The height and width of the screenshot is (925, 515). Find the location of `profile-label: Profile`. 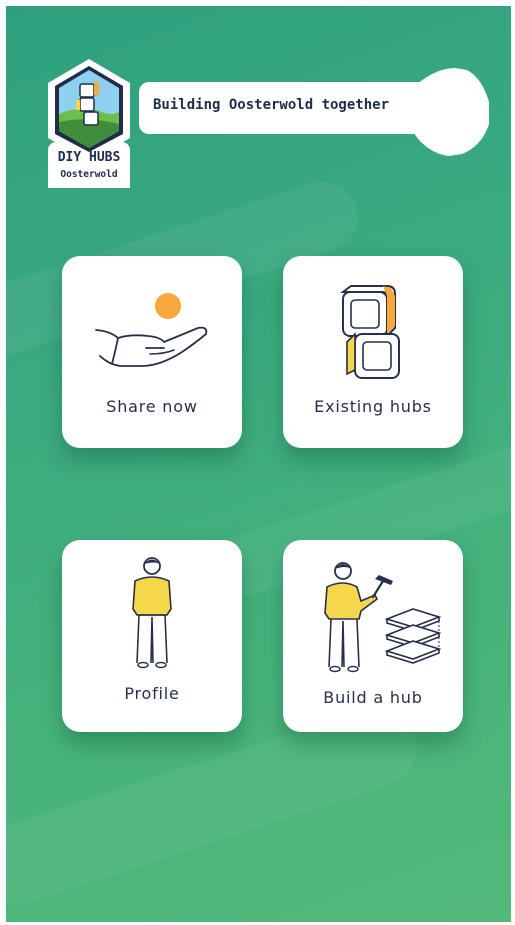

profile-label: Profile is located at coordinates (152, 693).